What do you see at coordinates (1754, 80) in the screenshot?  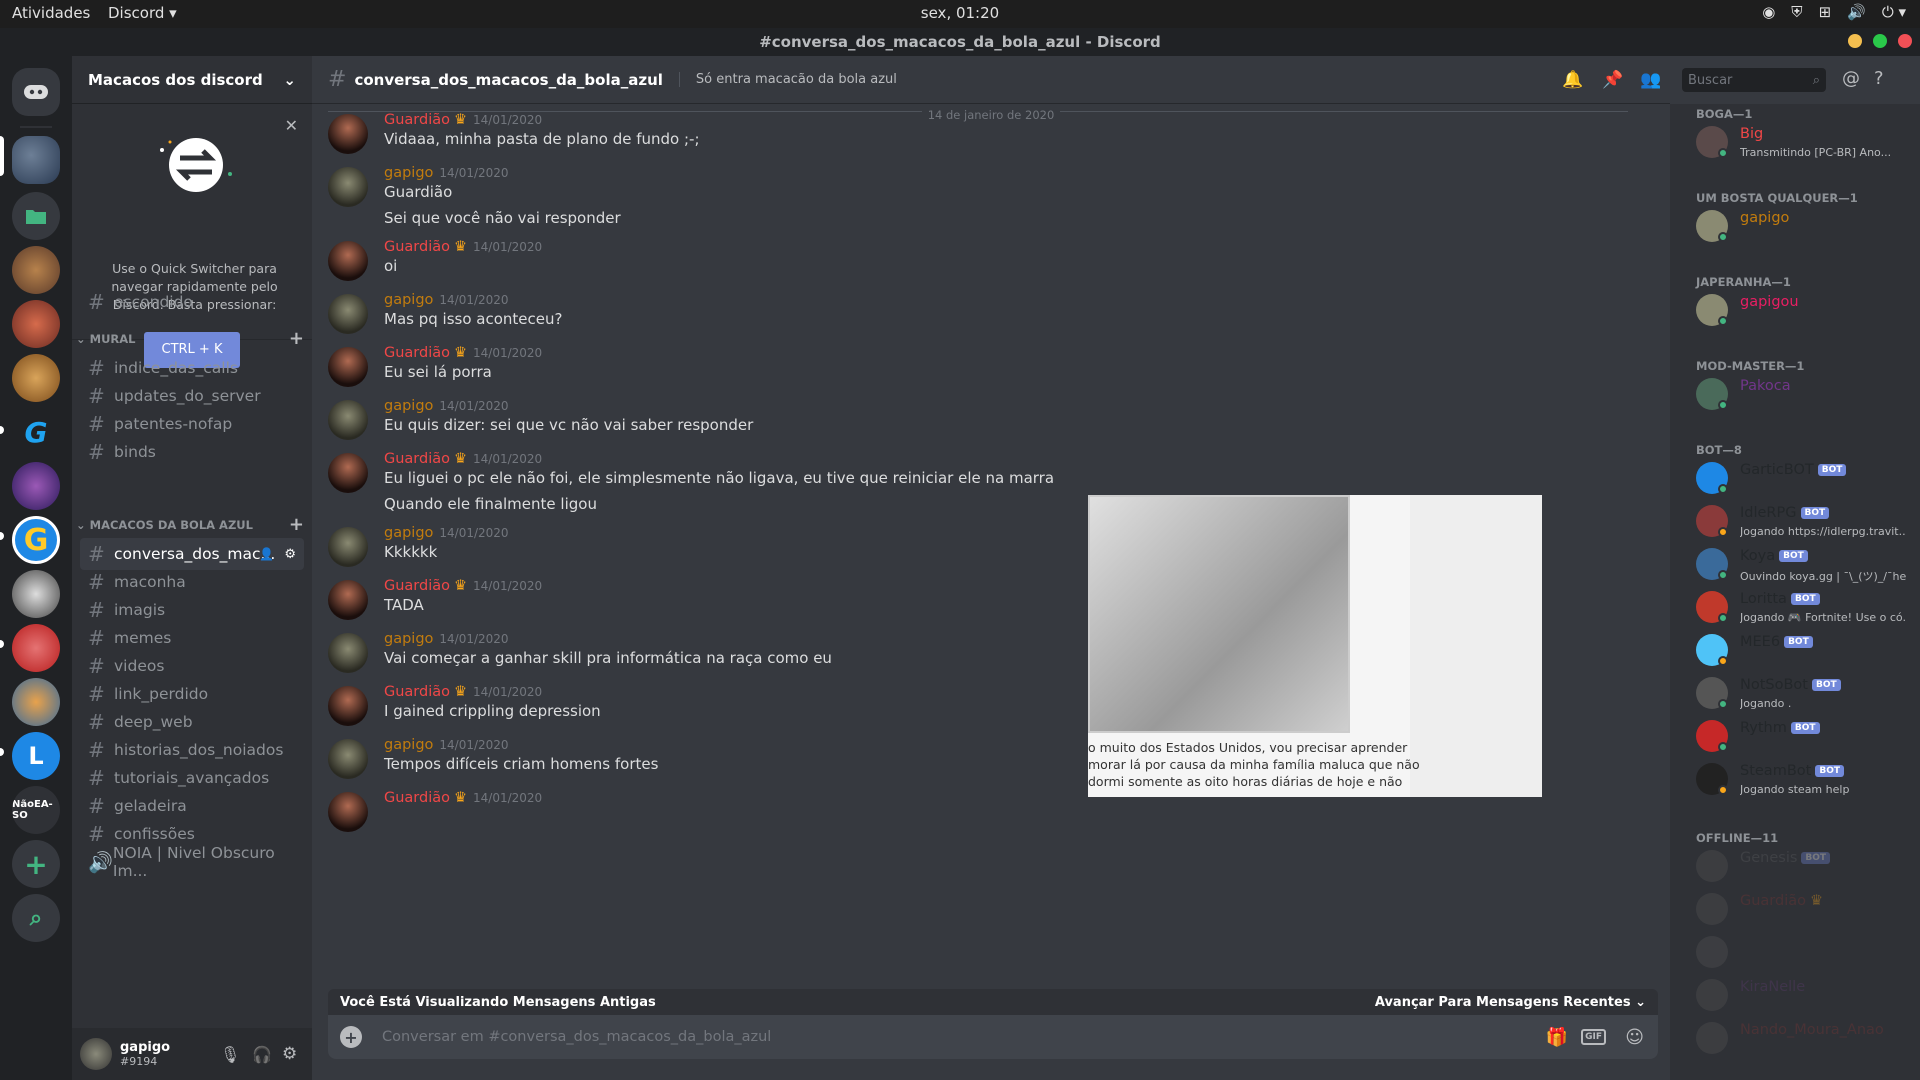 I see `search-box: Buscar ⌕` at bounding box center [1754, 80].